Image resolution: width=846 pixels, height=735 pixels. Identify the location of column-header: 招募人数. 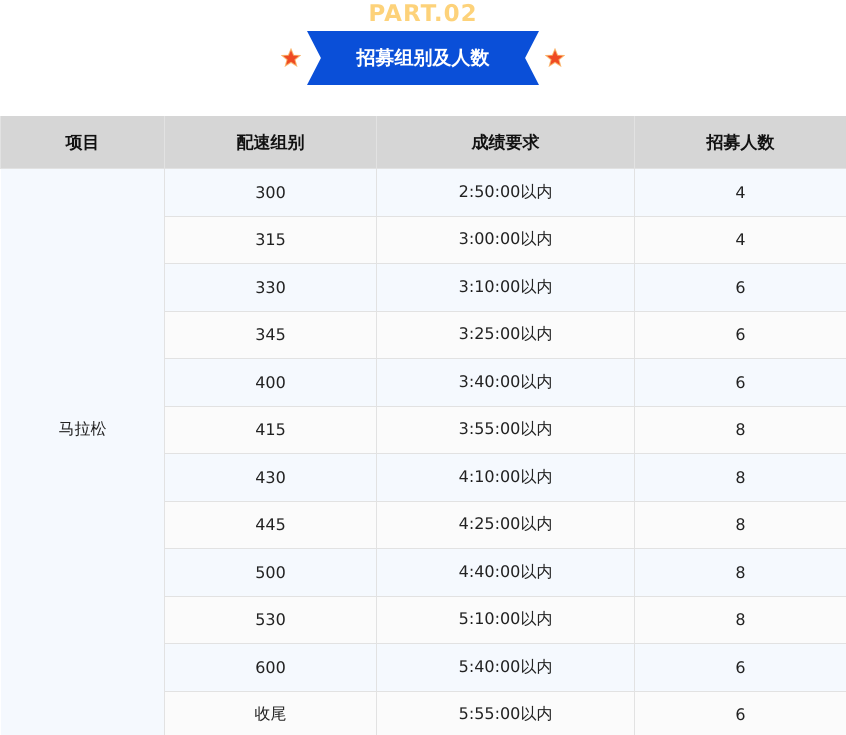
(740, 142).